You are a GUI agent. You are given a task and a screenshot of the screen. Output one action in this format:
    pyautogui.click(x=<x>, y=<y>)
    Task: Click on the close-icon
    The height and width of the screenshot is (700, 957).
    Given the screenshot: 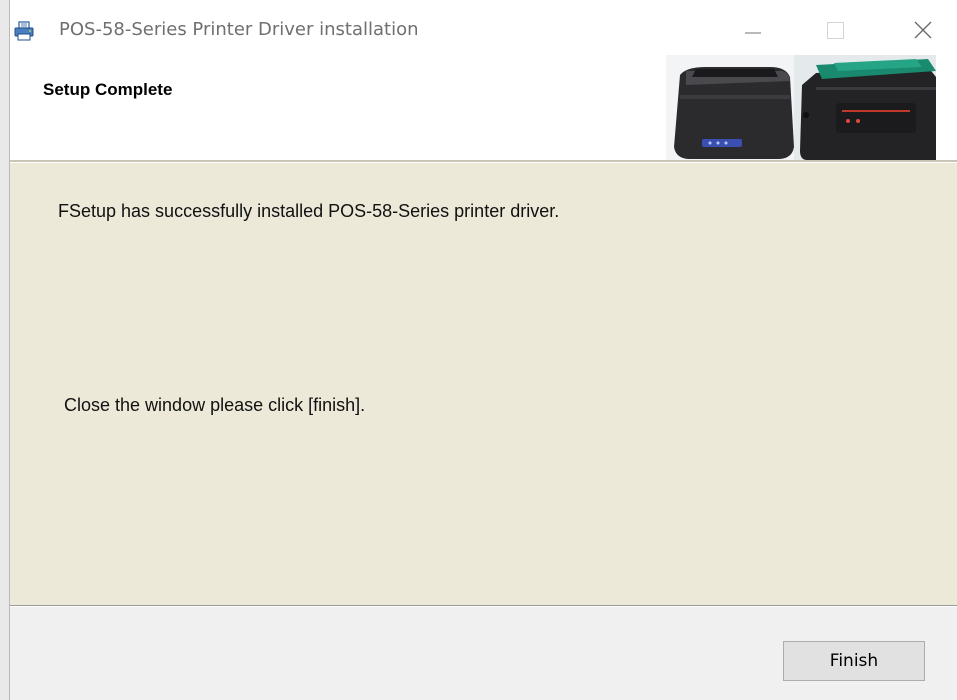 What is the action you would take?
    pyautogui.click(x=923, y=30)
    